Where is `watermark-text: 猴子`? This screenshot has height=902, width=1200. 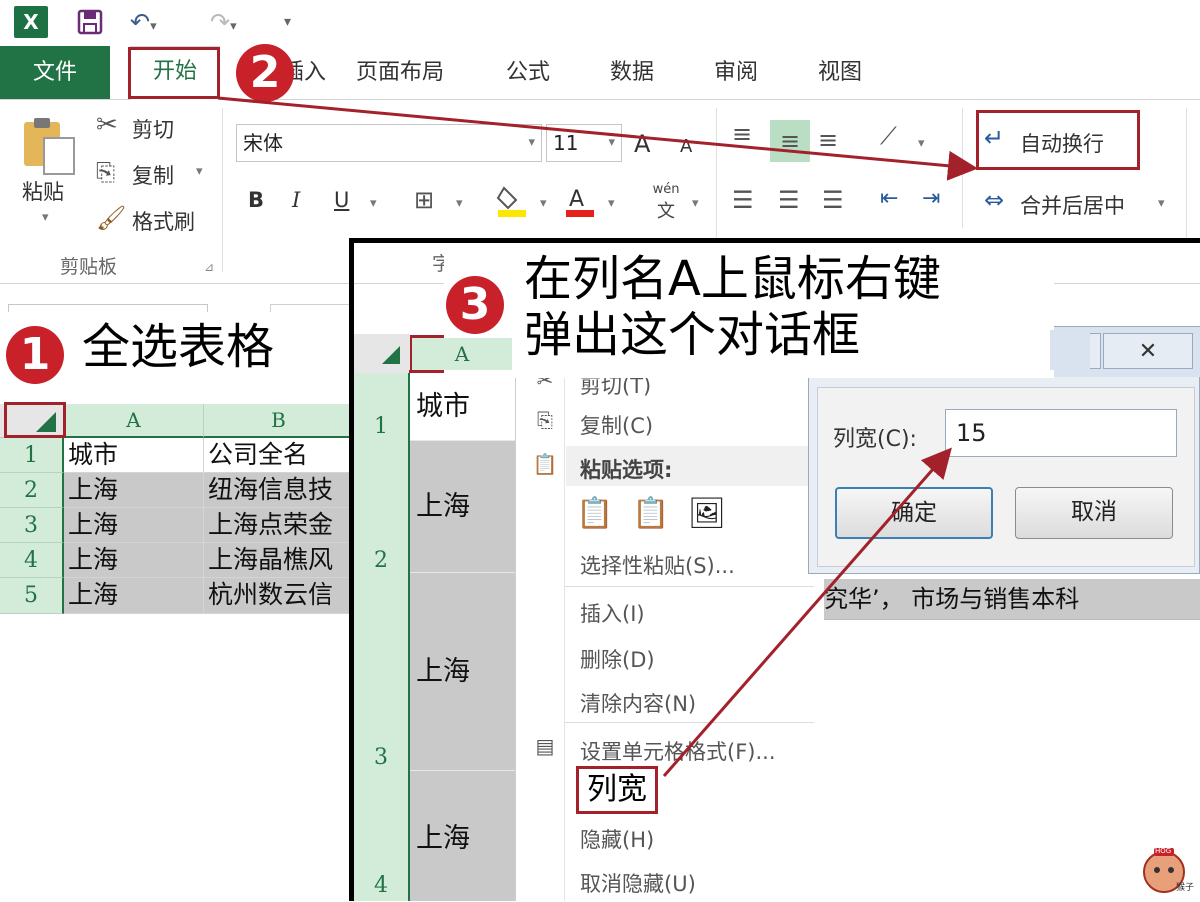 watermark-text: 猴子 is located at coordinates (1185, 888).